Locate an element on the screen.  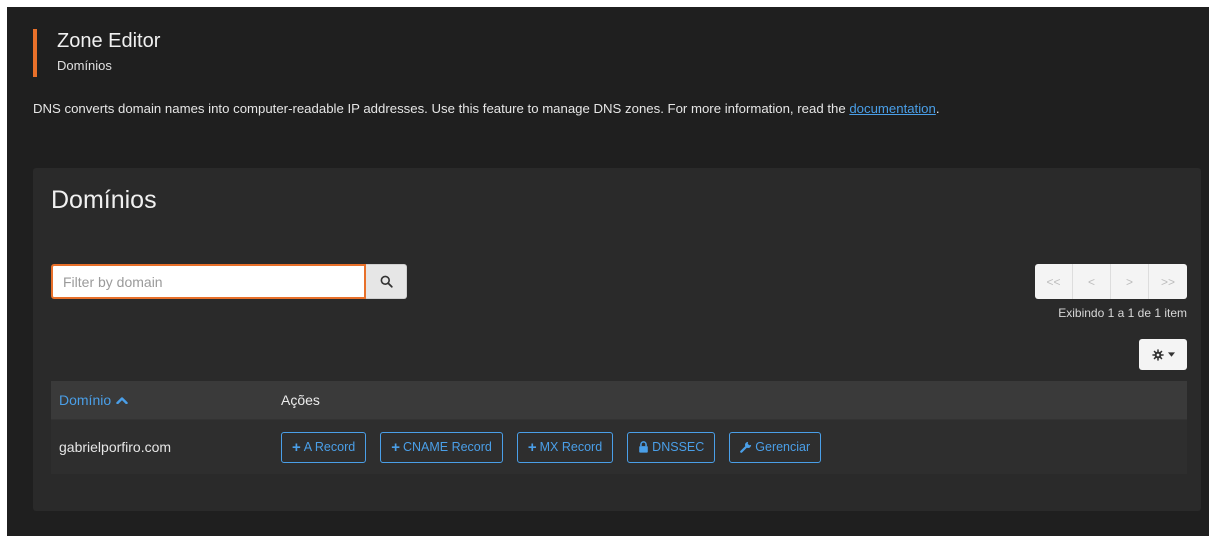
table-settings-button is located at coordinates (1163, 354).